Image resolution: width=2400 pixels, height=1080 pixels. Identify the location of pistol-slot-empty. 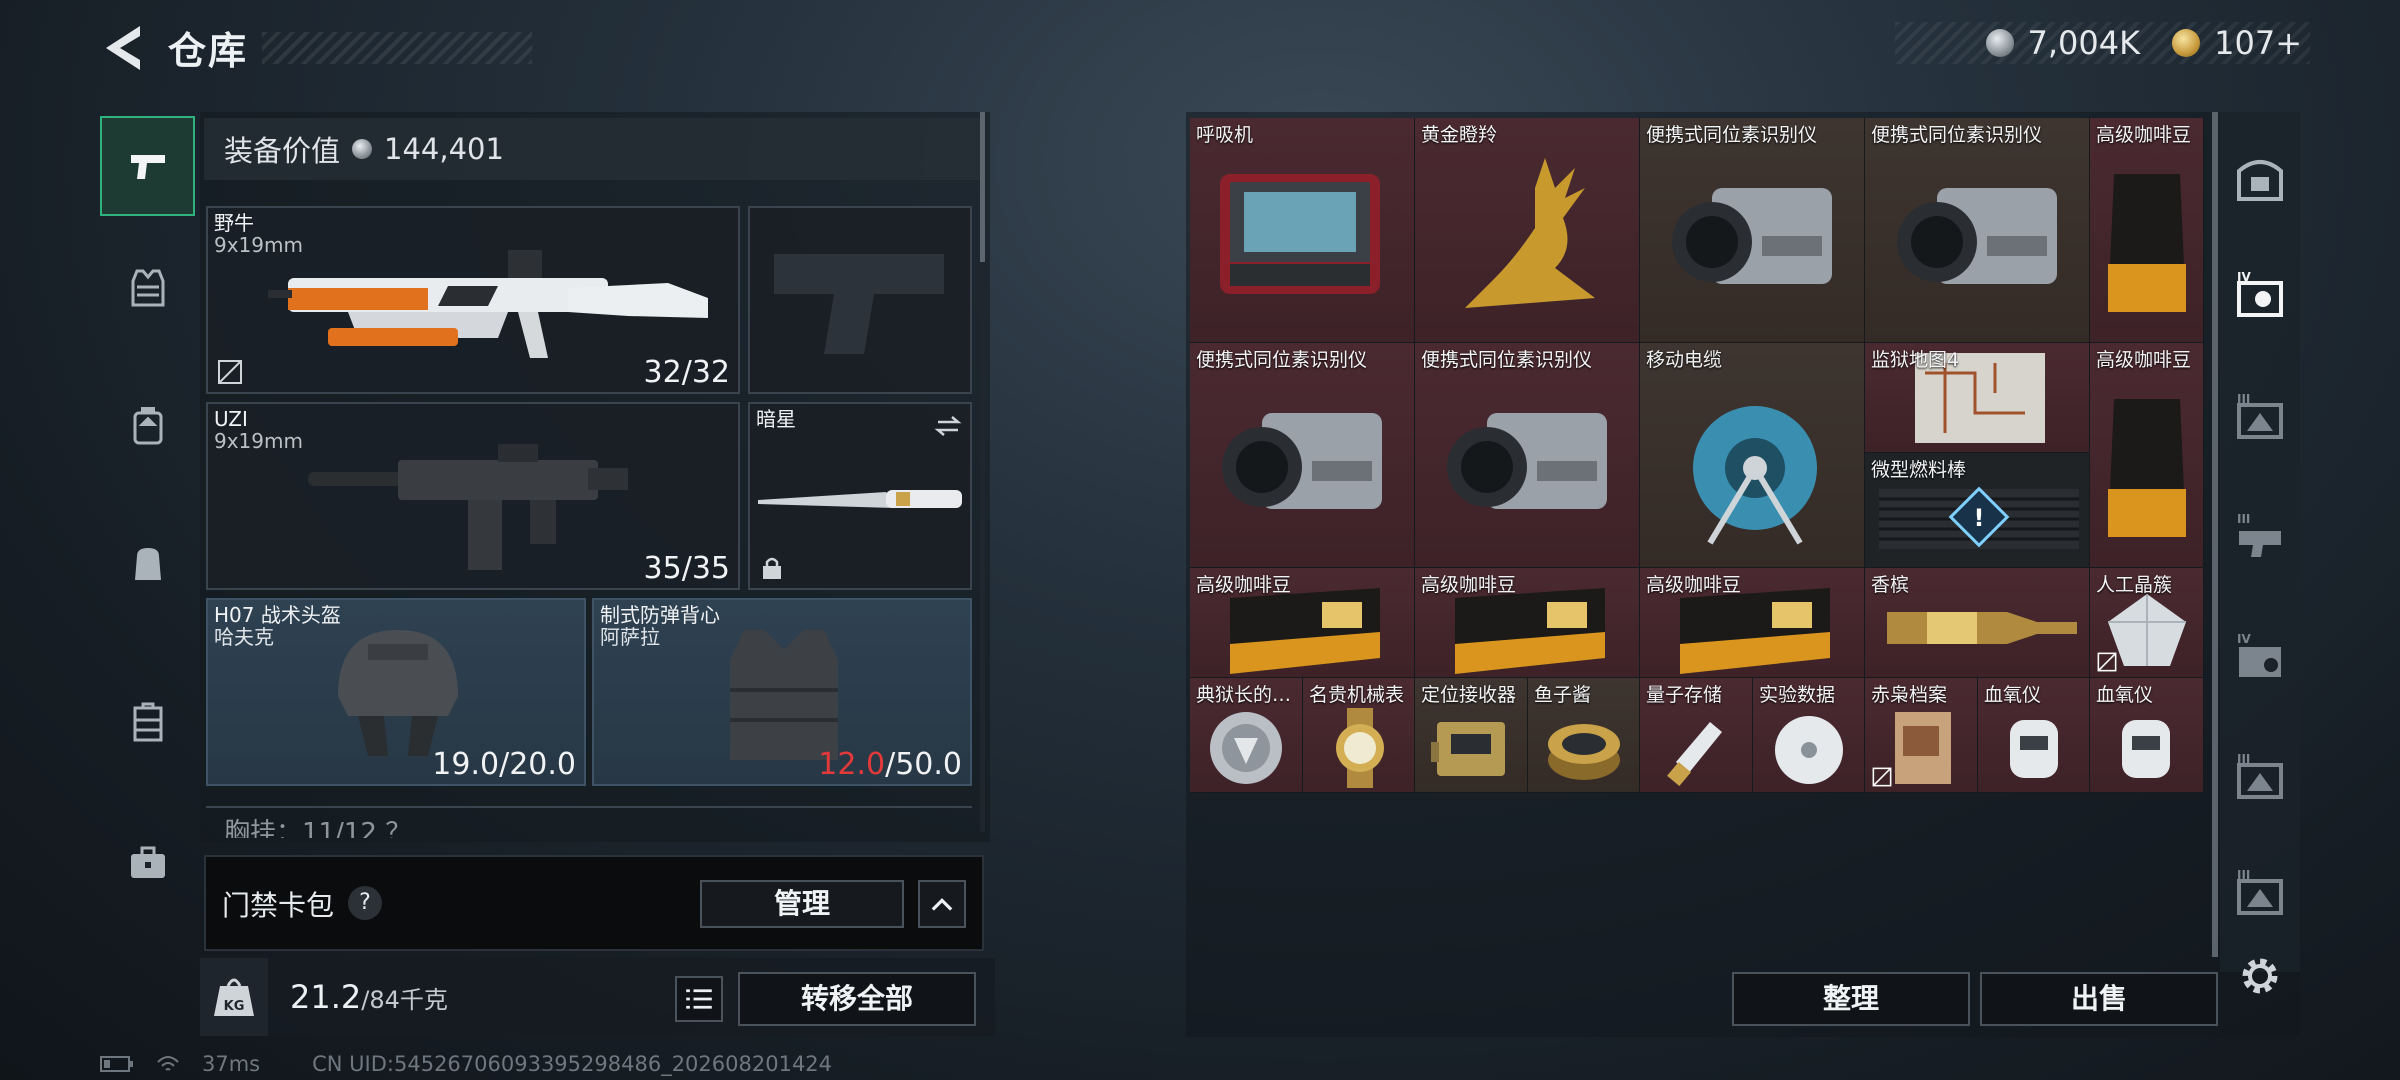
(860, 300).